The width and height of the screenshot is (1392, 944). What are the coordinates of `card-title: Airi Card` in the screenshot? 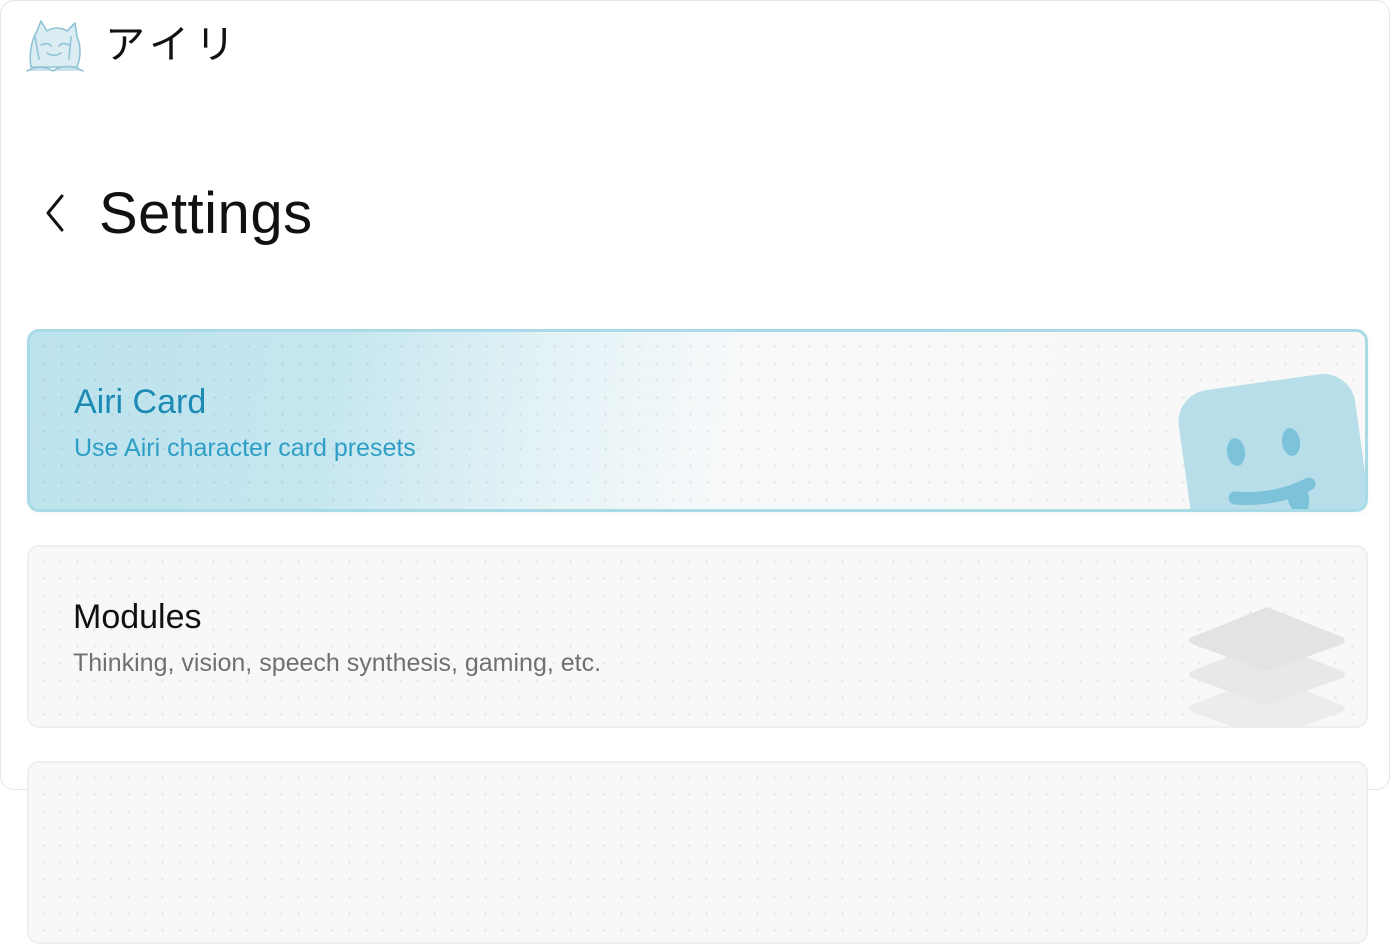 It's located at (140, 402).